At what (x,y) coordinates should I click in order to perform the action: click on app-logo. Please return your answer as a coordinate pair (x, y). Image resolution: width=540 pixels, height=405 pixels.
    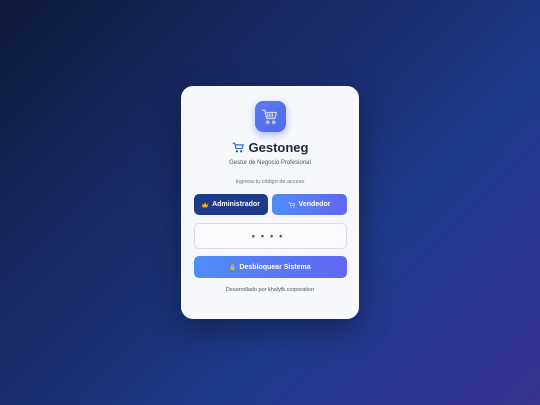
    Looking at the image, I should click on (270, 116).